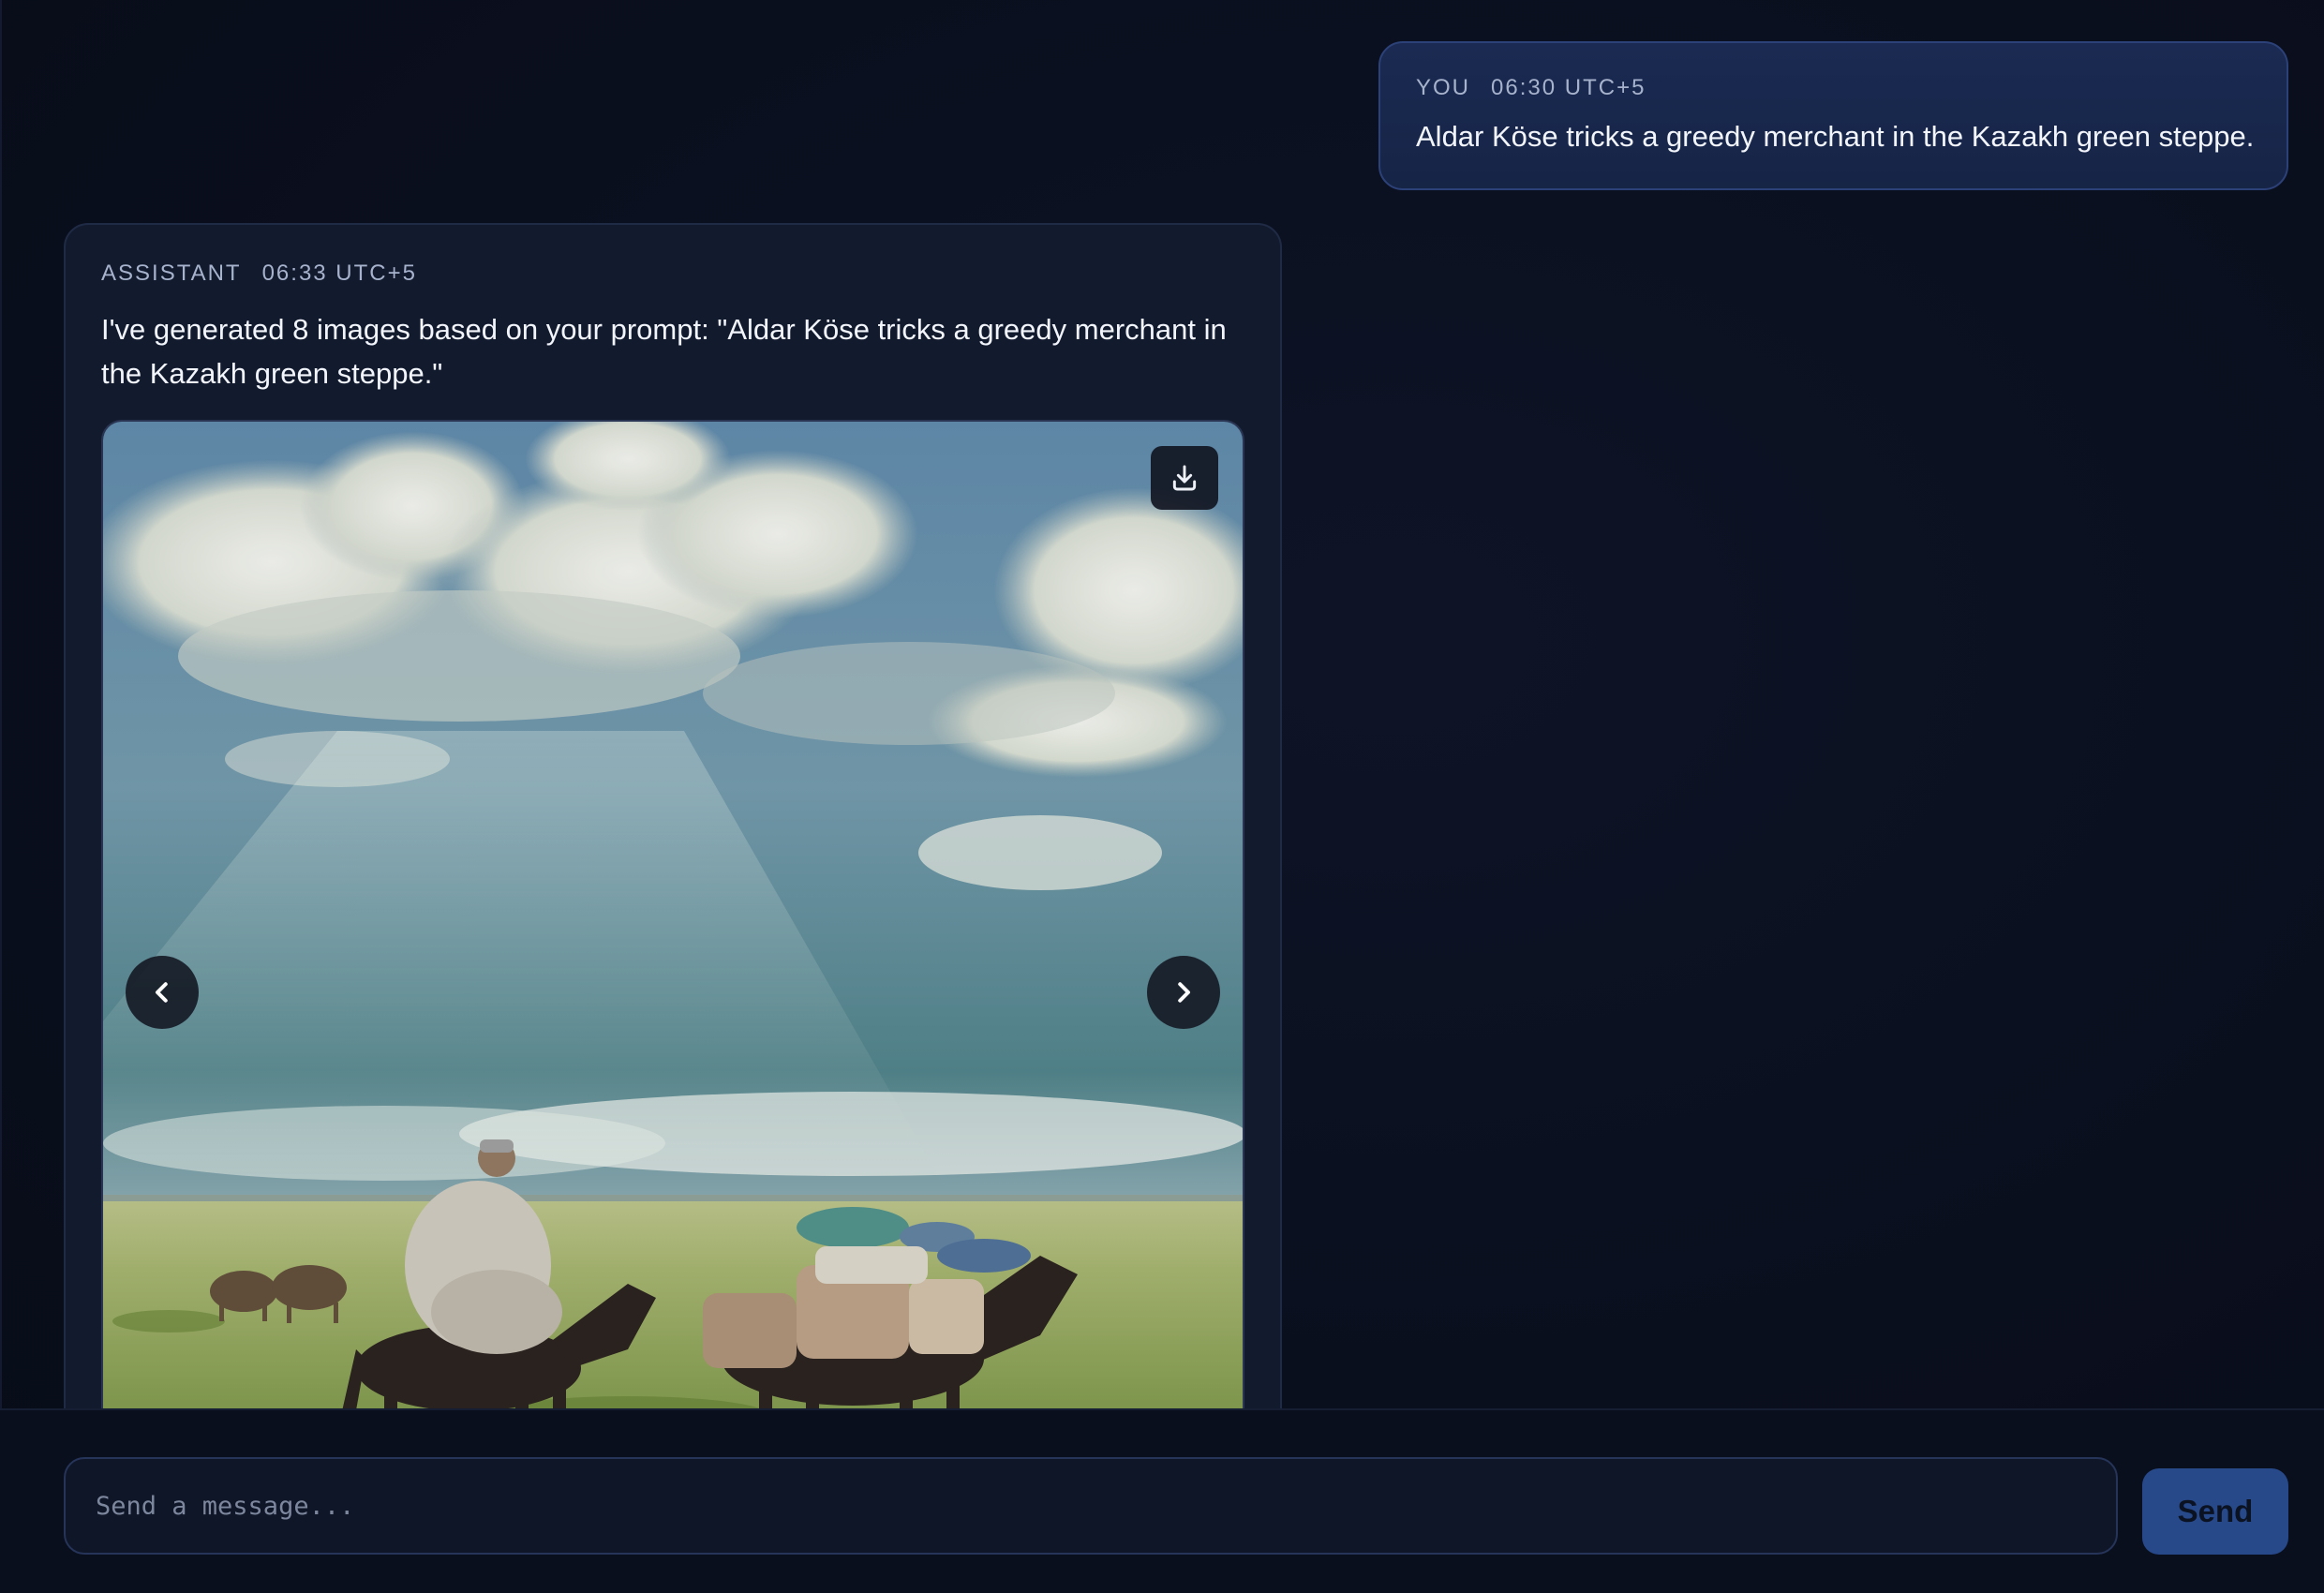 The height and width of the screenshot is (1593, 2324). I want to click on chevron-right-icon, so click(1184, 992).